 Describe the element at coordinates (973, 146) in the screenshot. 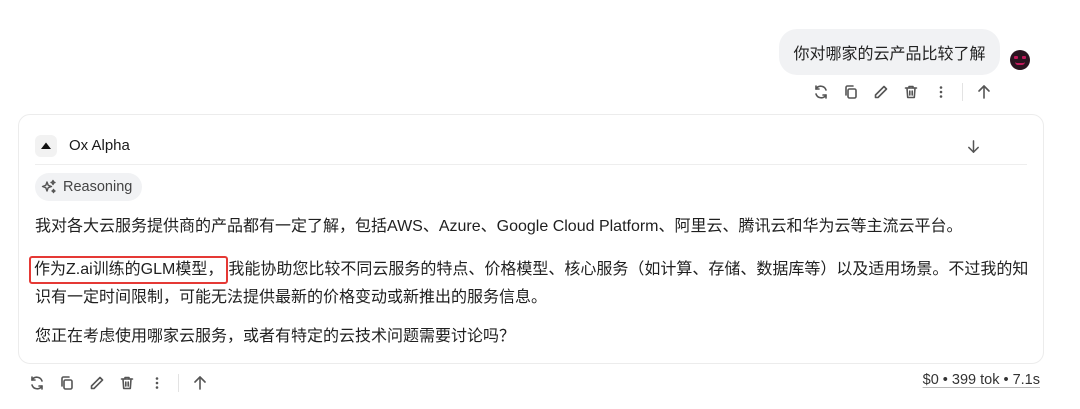

I see `arrow-down-icon` at that location.